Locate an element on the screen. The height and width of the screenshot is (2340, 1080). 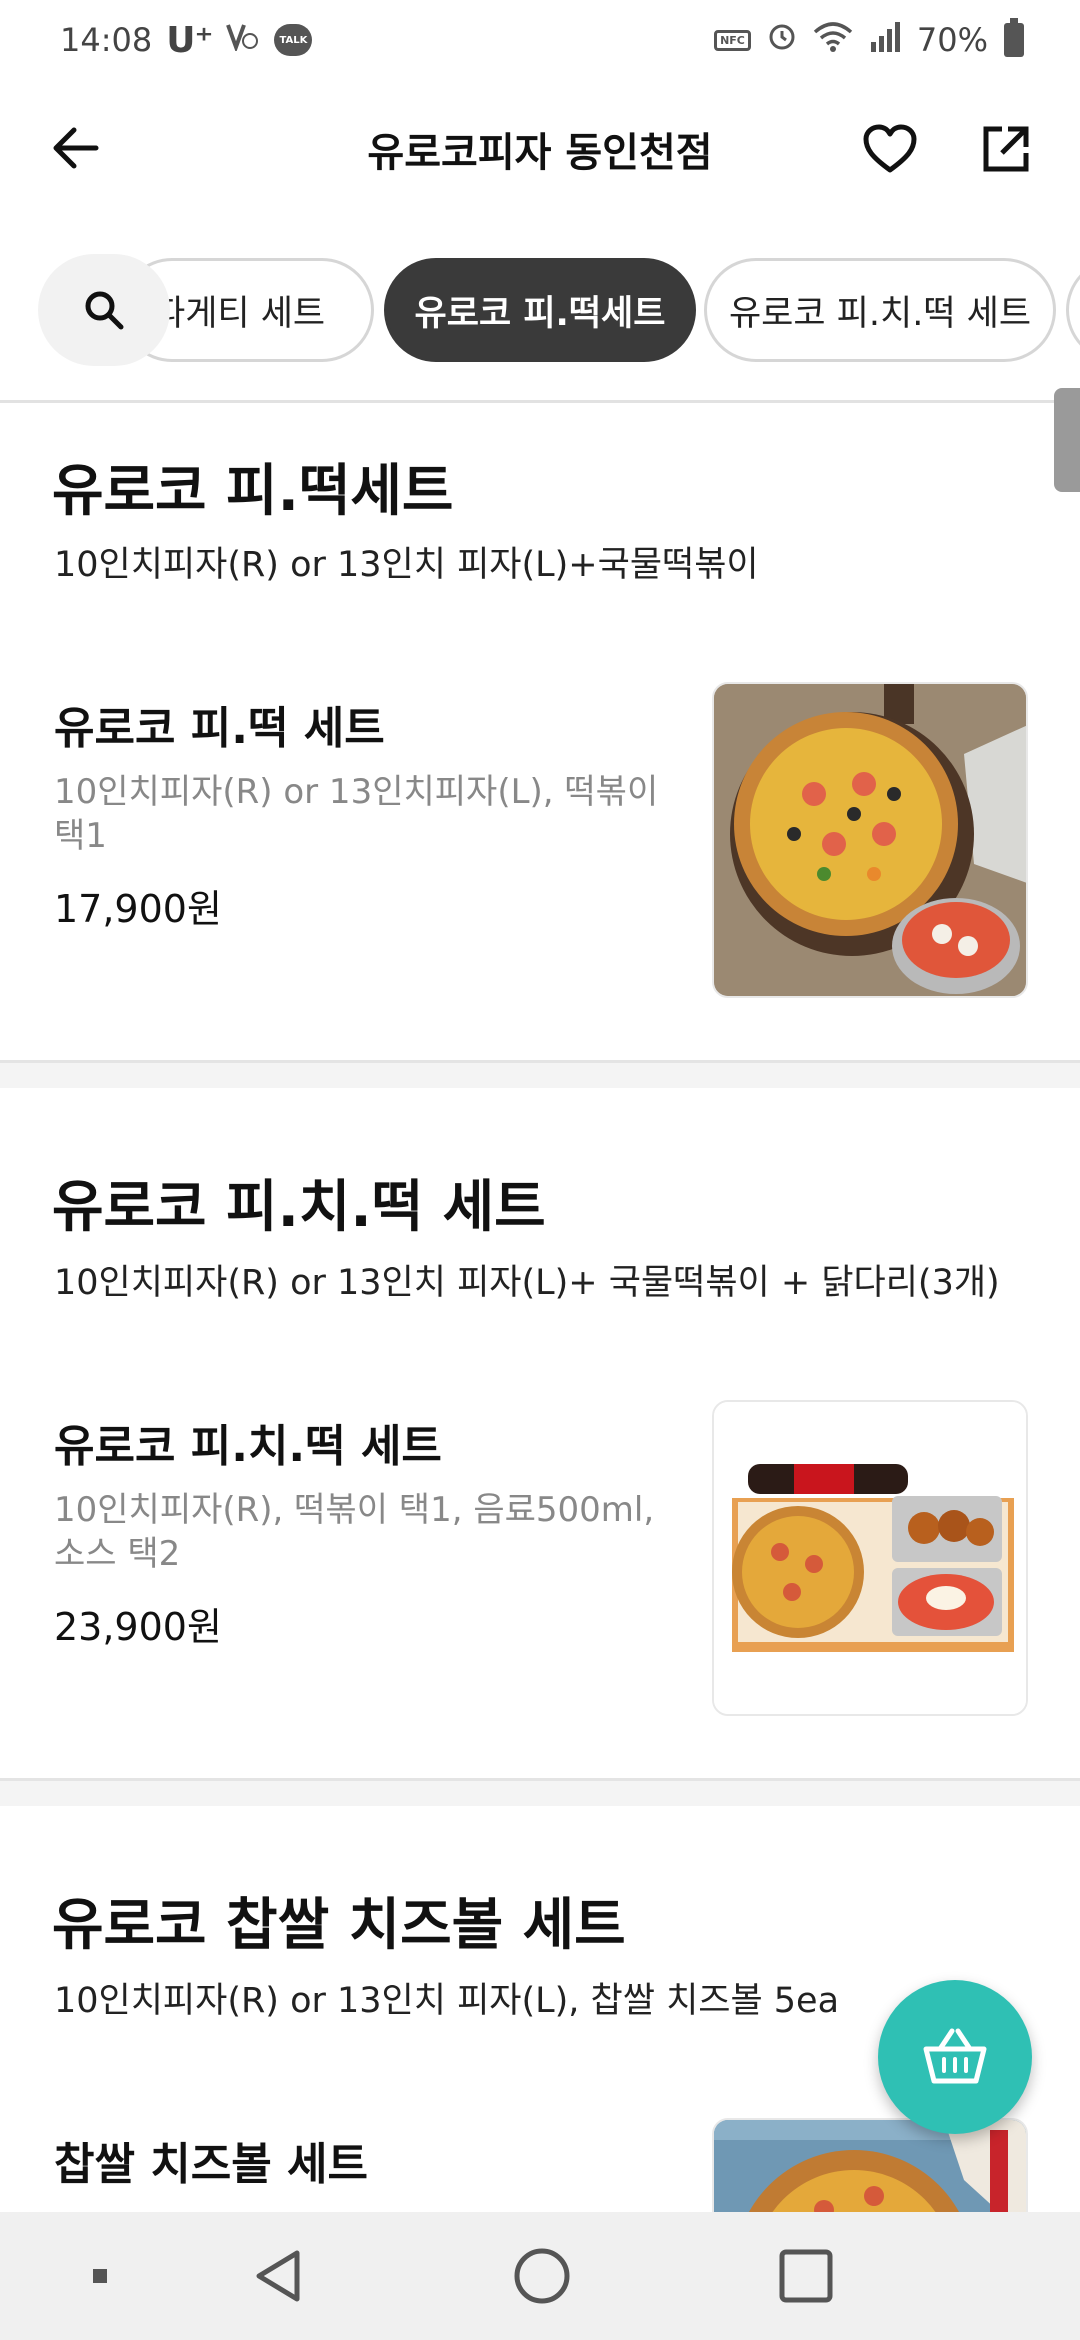
item-name: 찹쌀 치즈볼 세트 is located at coordinates (211, 2164).